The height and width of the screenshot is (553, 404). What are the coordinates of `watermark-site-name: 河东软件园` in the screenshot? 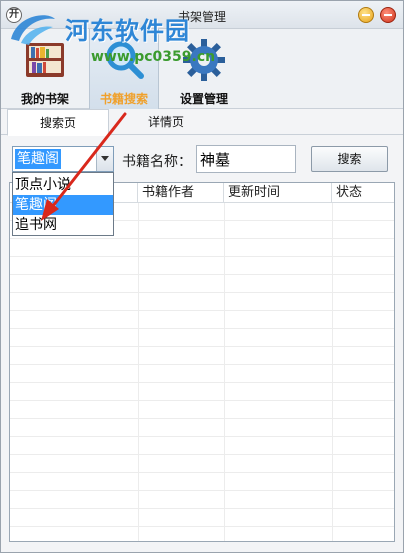 It's located at (127, 31).